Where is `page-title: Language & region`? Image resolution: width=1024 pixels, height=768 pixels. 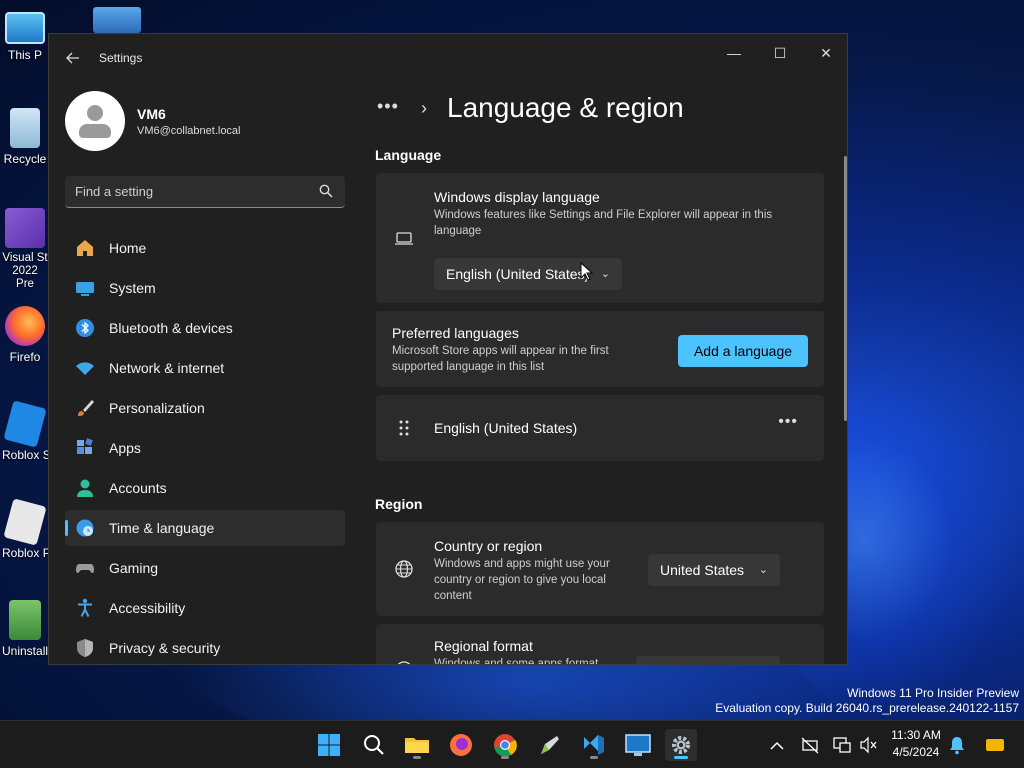 page-title: Language & region is located at coordinates (565, 107).